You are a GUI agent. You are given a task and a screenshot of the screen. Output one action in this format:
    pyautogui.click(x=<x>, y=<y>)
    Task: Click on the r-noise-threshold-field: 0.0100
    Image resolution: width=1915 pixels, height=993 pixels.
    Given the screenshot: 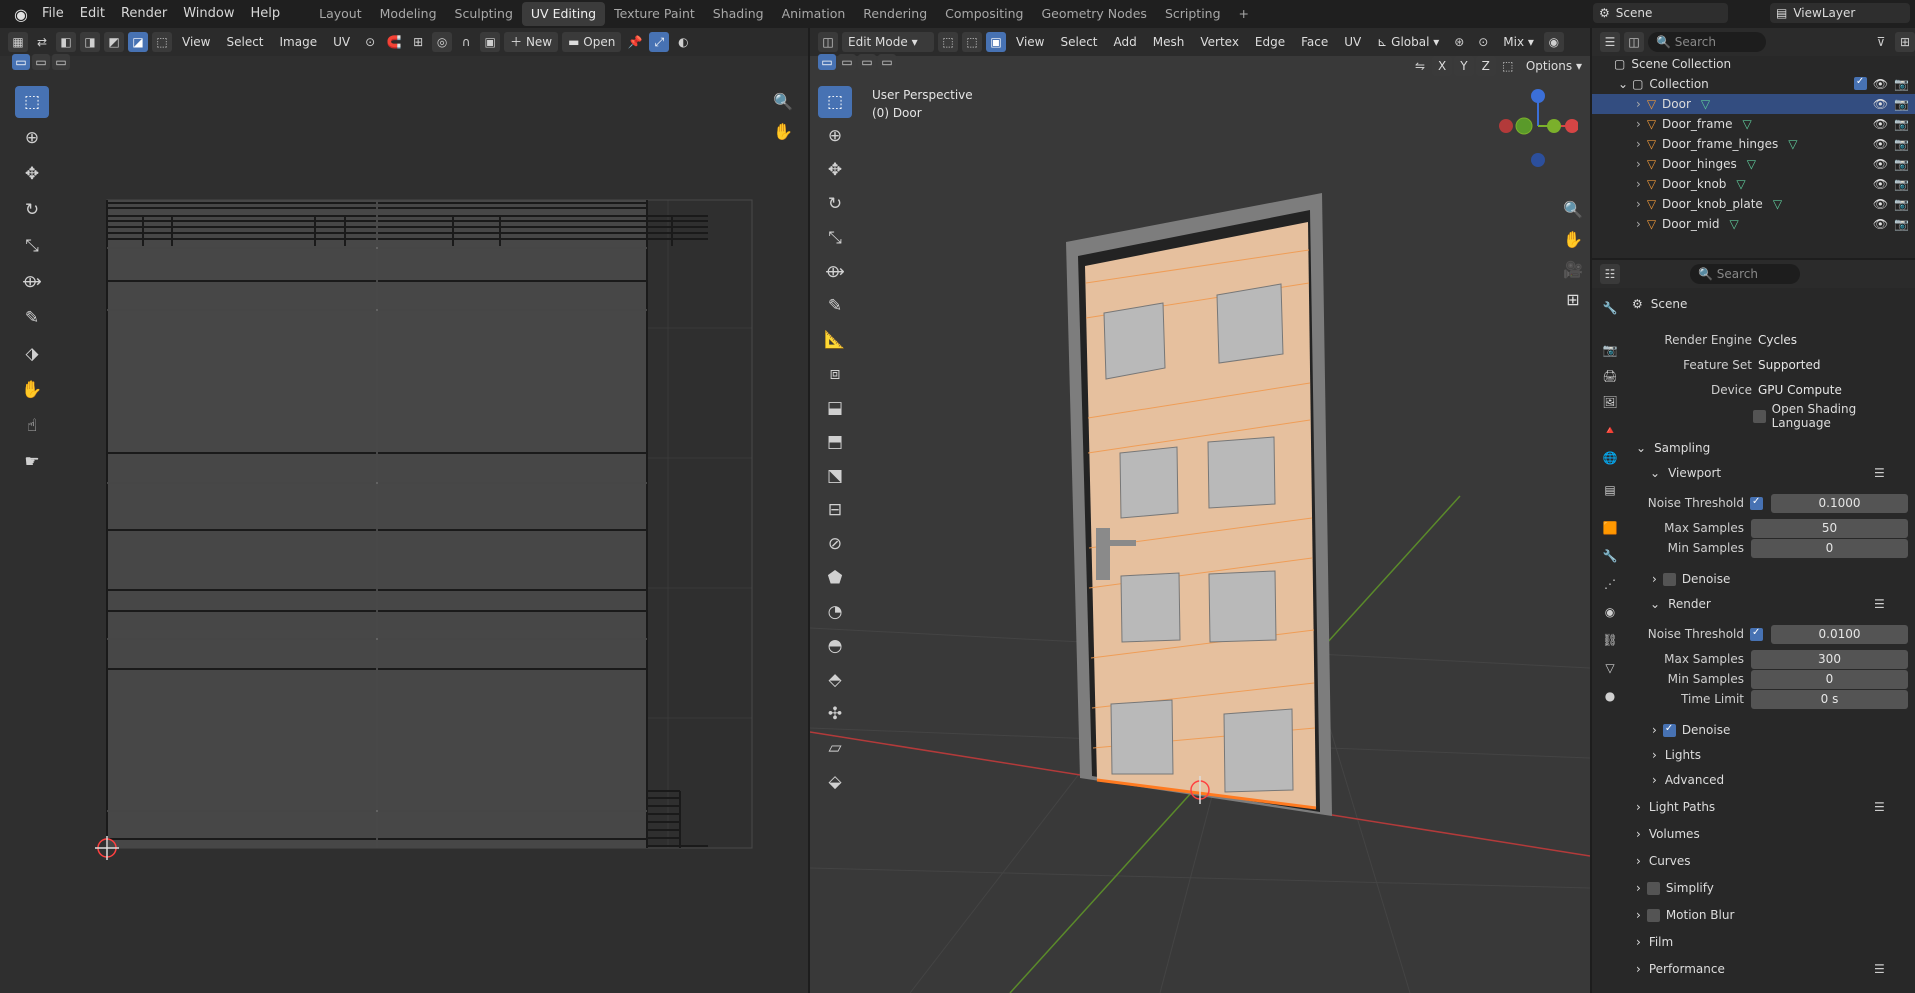 What is the action you would take?
    pyautogui.click(x=1839, y=634)
    